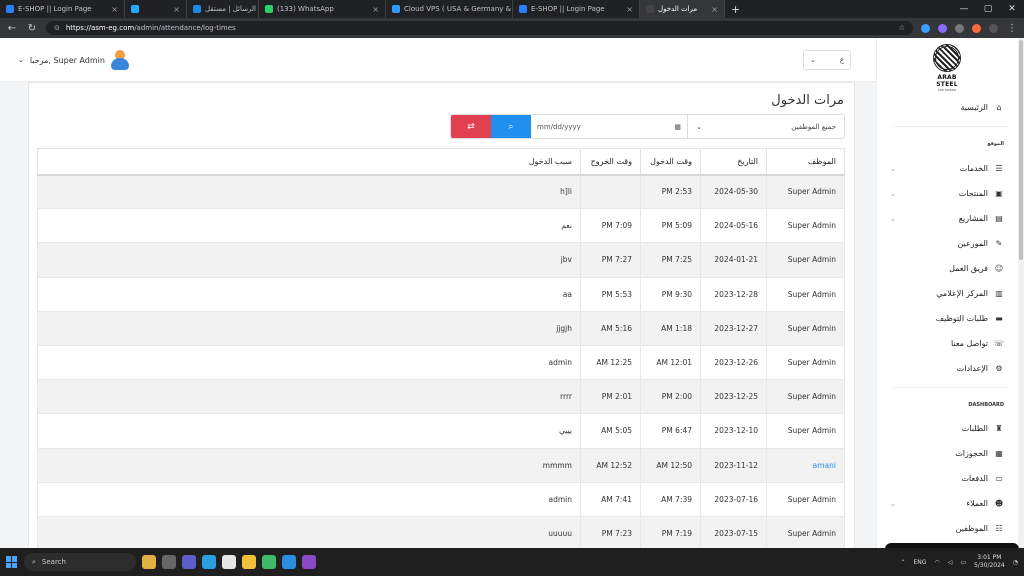  What do you see at coordinates (944, 453) in the screenshot?
I see `sidebar-item-bookings: ▦ الحجوزات` at bounding box center [944, 453].